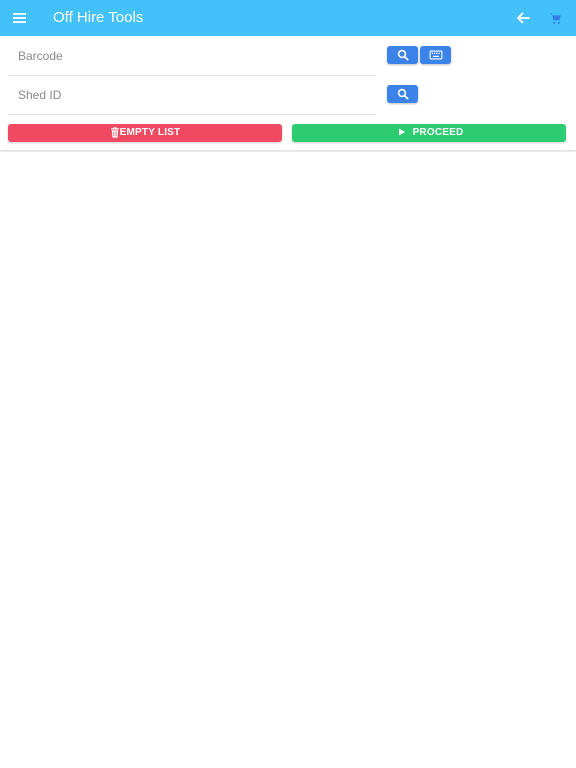 The height and width of the screenshot is (768, 576). What do you see at coordinates (438, 132) in the screenshot?
I see `proceed-label: PROCEED` at bounding box center [438, 132].